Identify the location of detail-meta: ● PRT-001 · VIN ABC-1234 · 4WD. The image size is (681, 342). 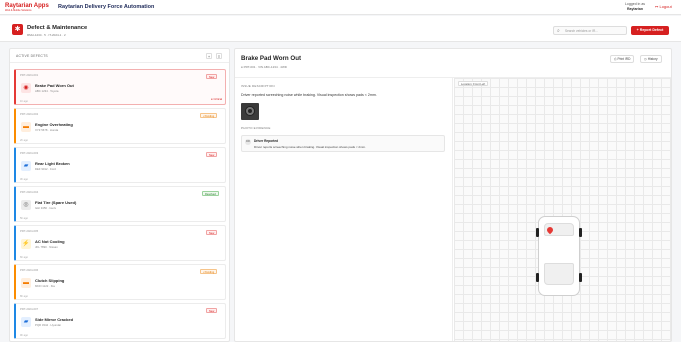
(264, 67).